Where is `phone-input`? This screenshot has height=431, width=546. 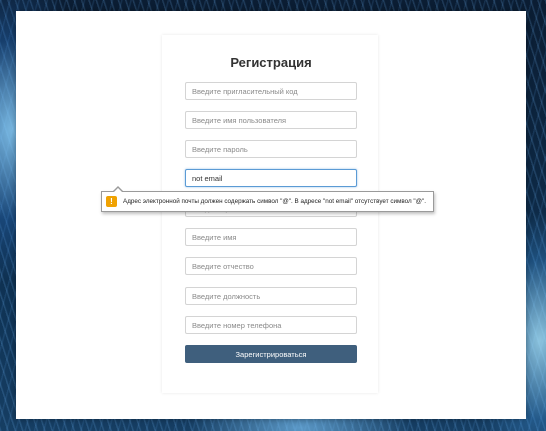 phone-input is located at coordinates (271, 325).